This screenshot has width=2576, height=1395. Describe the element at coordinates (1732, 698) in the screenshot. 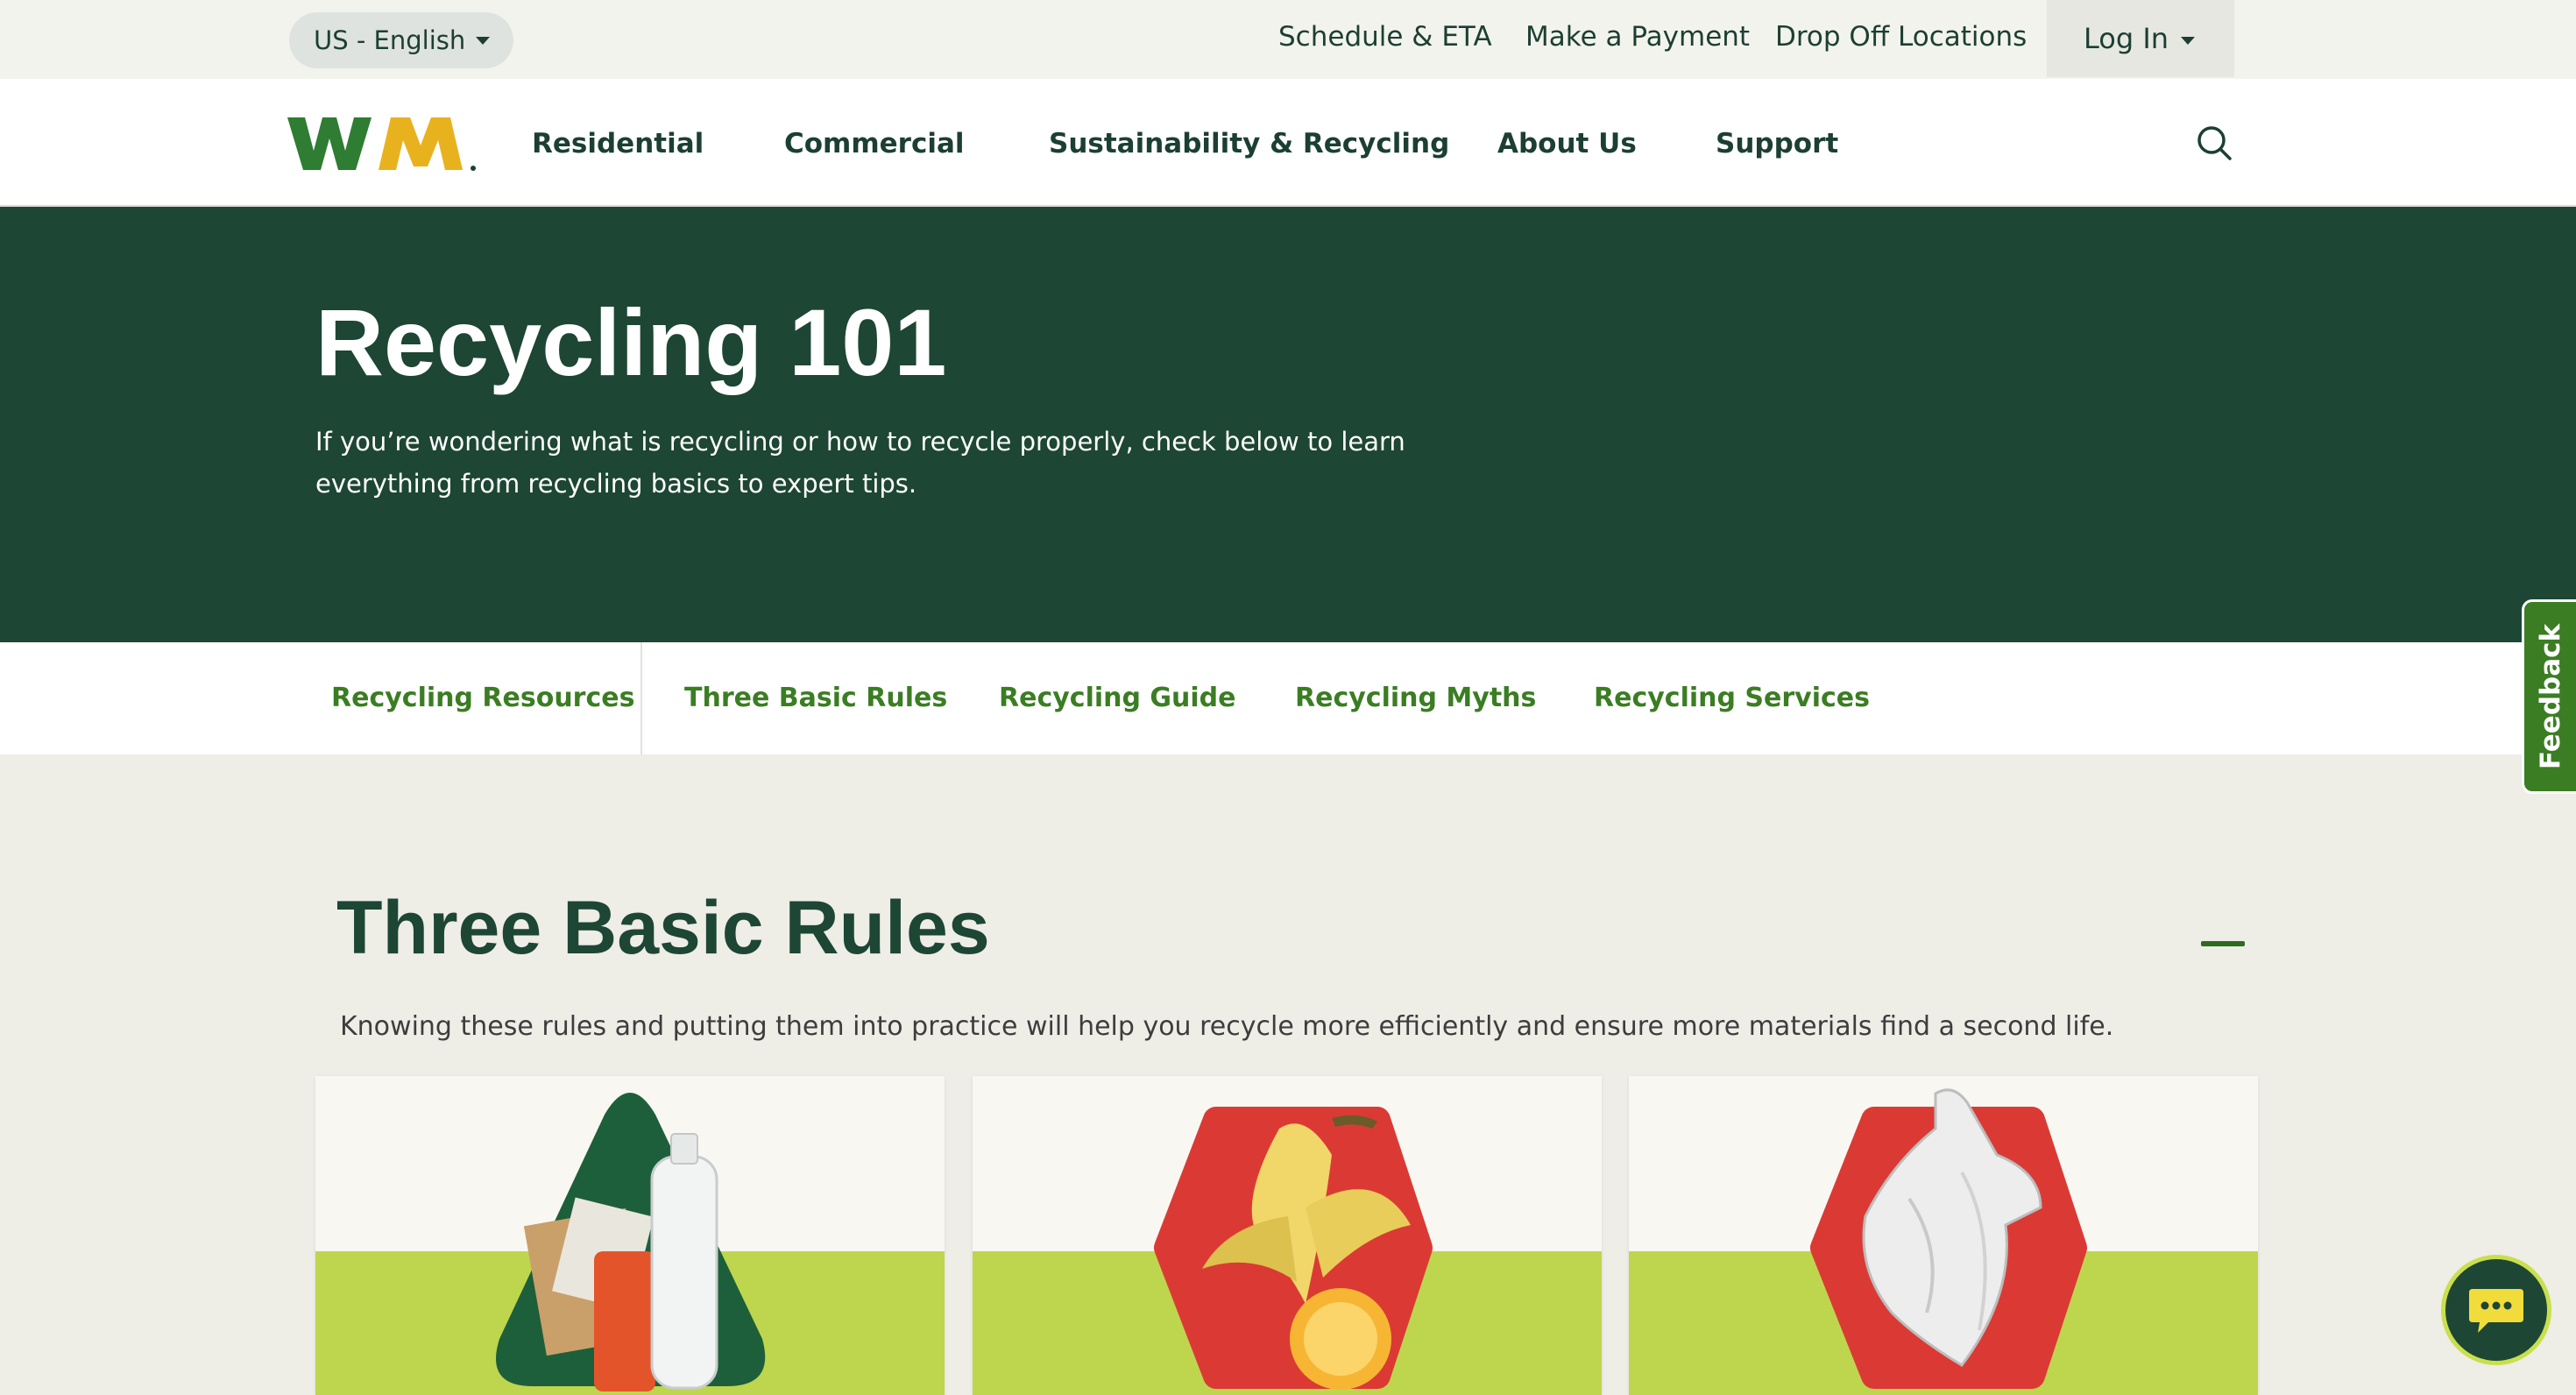

I see `tab-recycling-services: Recycling Services` at that location.